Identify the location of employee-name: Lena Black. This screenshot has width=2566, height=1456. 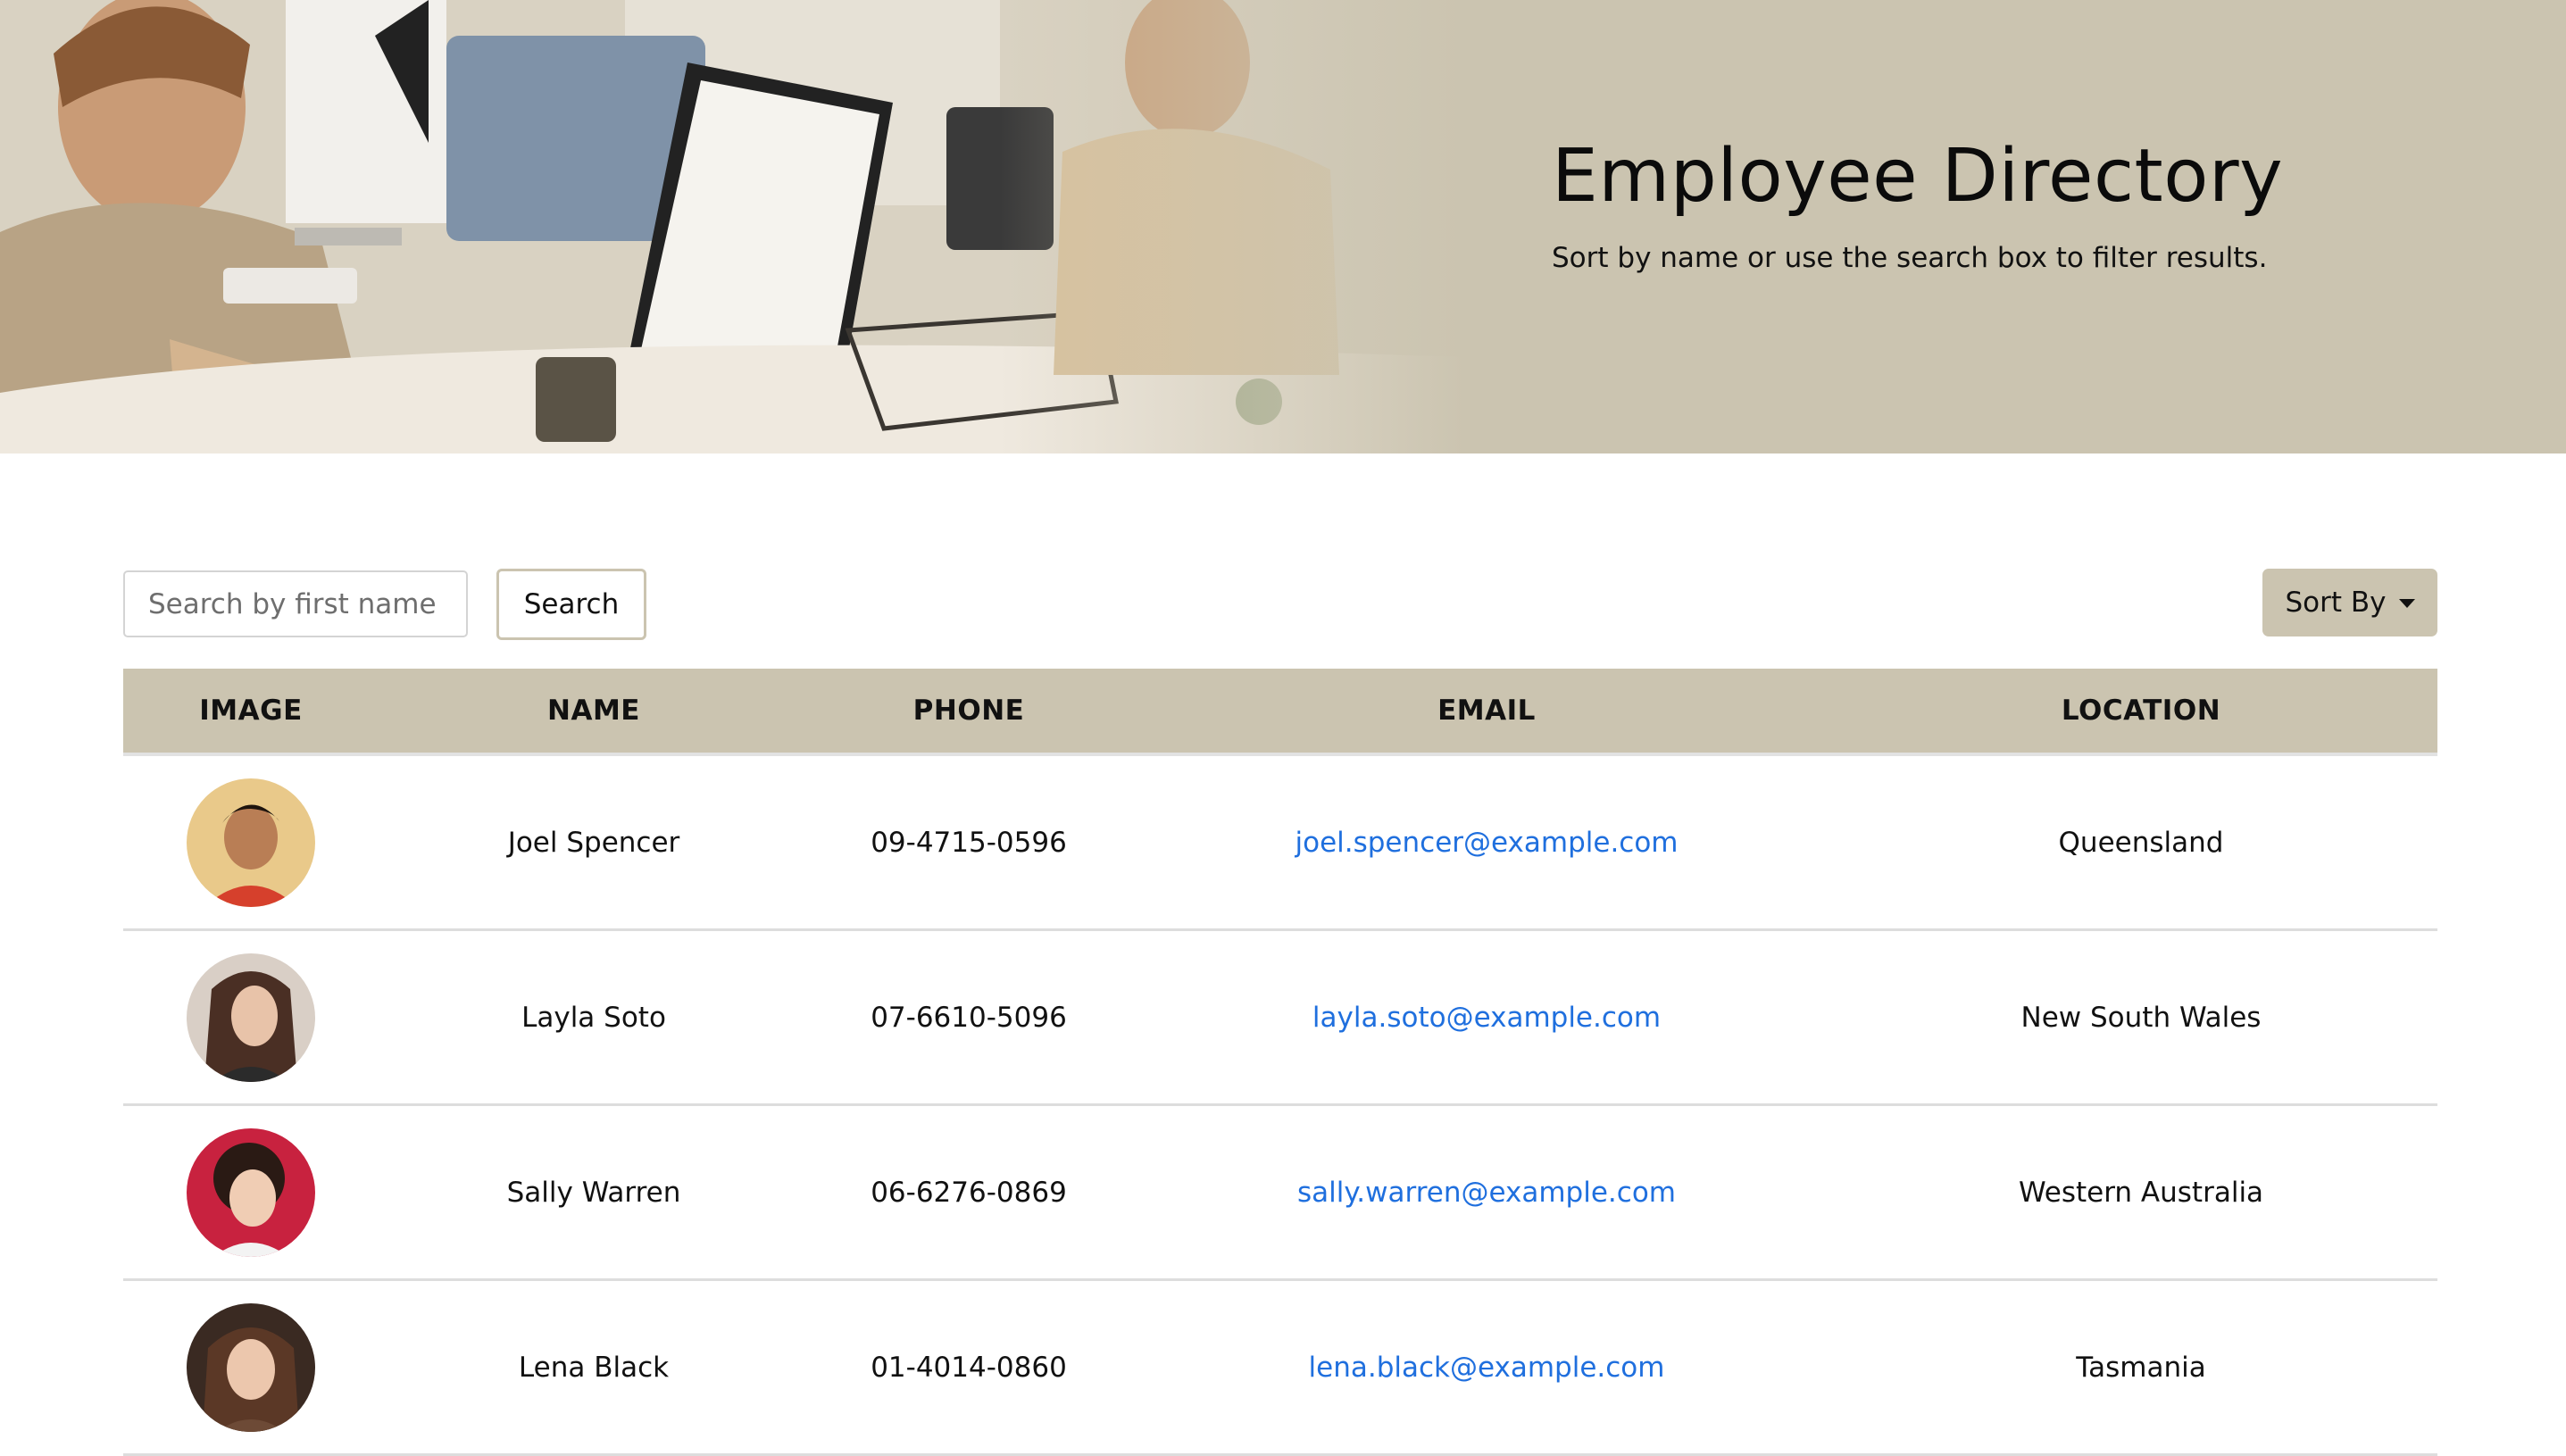
(594, 1367).